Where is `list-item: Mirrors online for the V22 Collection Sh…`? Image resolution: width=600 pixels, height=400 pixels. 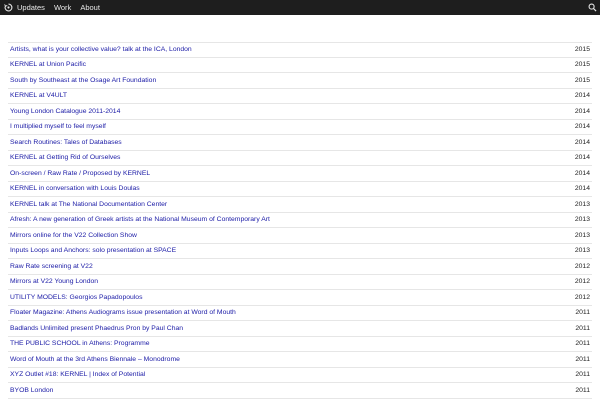
list-item: Mirrors online for the V22 Collection Sh… is located at coordinates (300, 236).